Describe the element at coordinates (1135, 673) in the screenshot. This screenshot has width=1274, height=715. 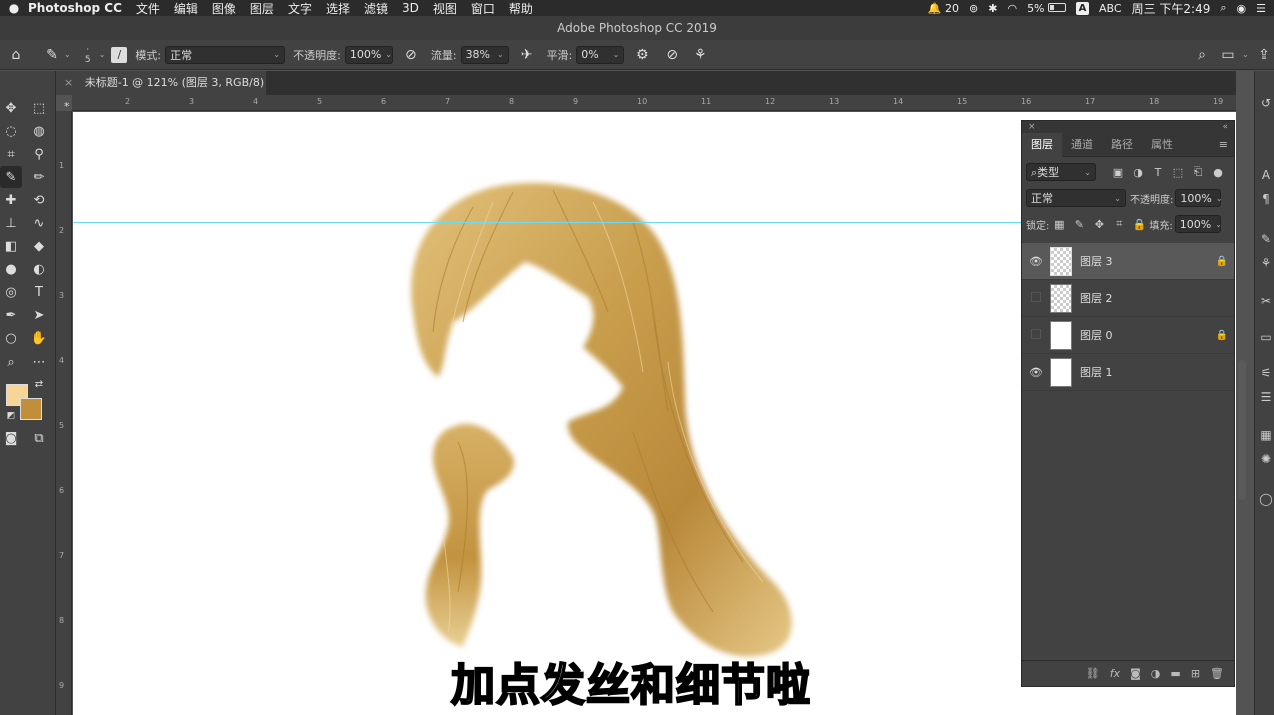
I see `add-mask-icon: ◙` at that location.